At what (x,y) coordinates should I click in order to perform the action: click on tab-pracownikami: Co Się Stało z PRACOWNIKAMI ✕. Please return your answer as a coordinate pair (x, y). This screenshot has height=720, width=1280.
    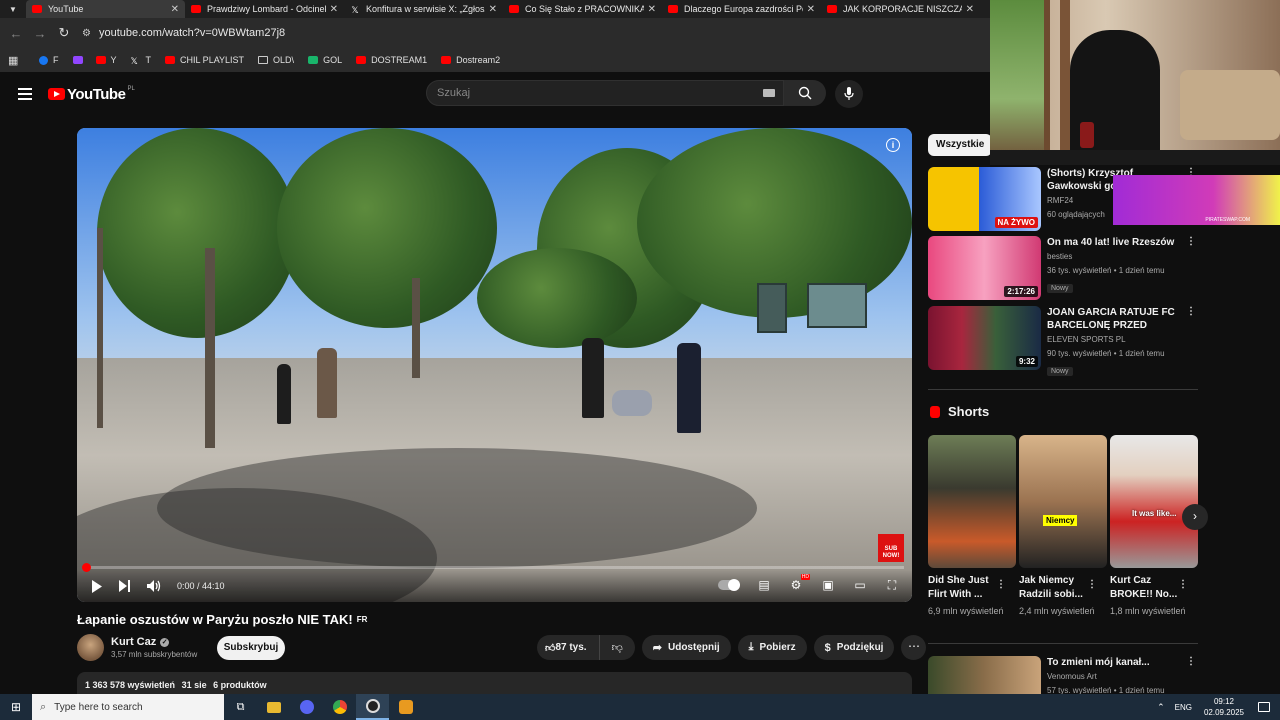
    Looking at the image, I should click on (582, 9).